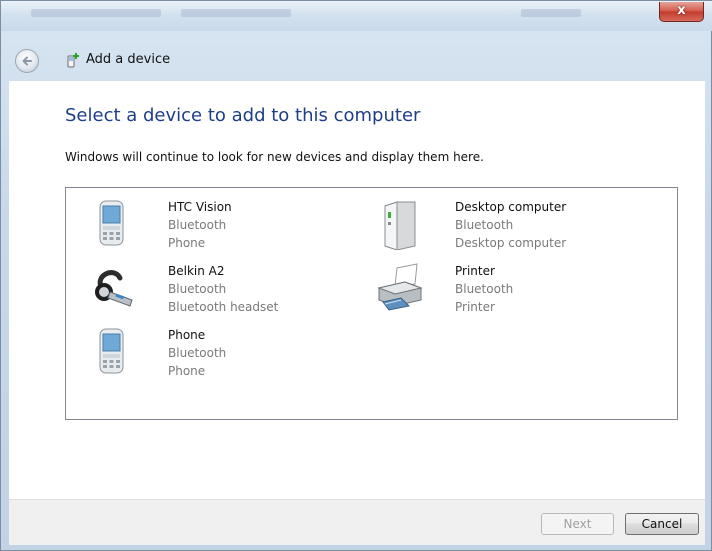 This screenshot has height=551, width=712. What do you see at coordinates (187, 335) in the screenshot?
I see `device-name: Phone` at bounding box center [187, 335].